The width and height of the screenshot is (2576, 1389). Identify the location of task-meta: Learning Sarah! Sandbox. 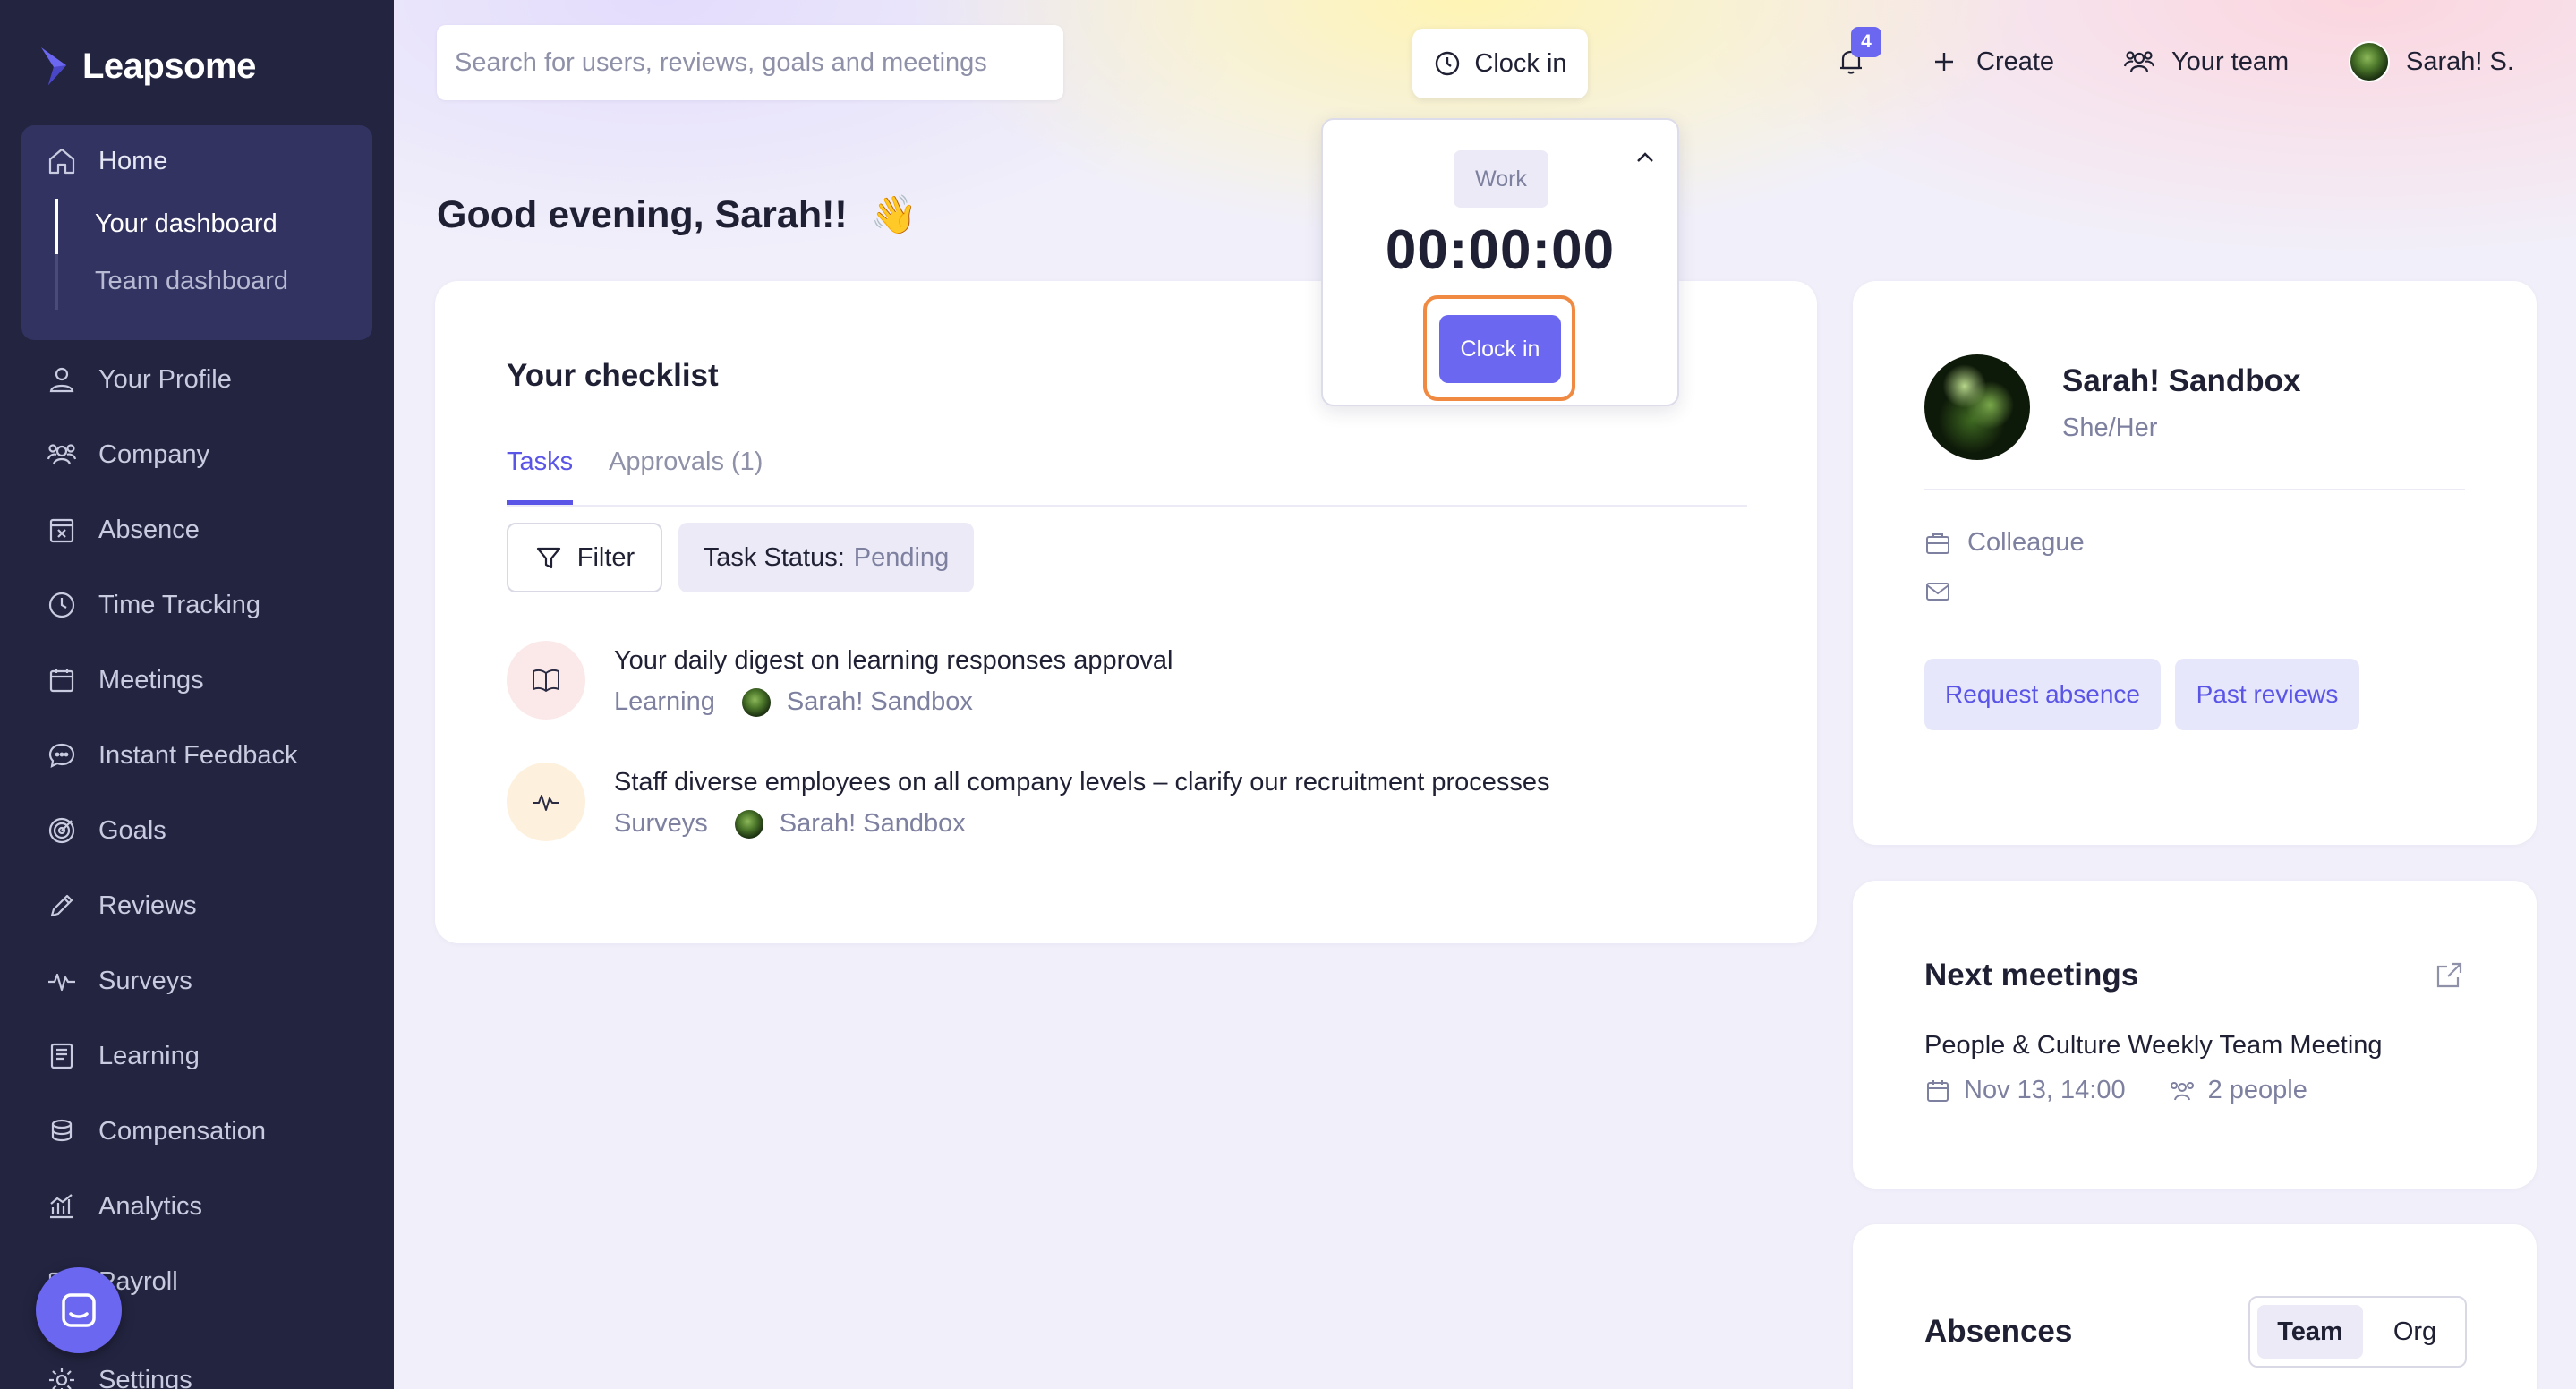
(793, 702).